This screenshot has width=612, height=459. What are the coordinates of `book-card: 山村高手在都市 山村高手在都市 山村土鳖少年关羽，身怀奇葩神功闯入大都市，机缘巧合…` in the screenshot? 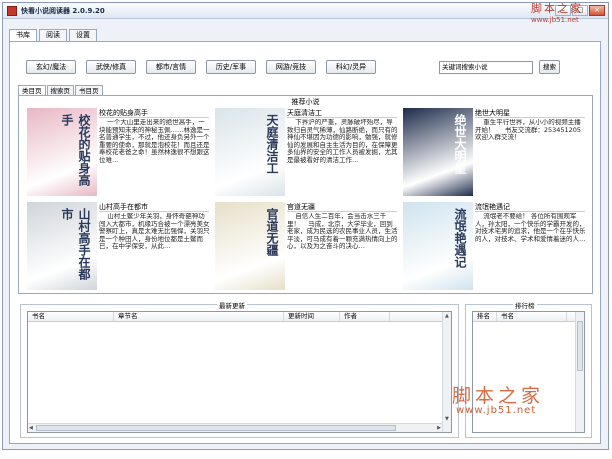 It's located at (119, 246).